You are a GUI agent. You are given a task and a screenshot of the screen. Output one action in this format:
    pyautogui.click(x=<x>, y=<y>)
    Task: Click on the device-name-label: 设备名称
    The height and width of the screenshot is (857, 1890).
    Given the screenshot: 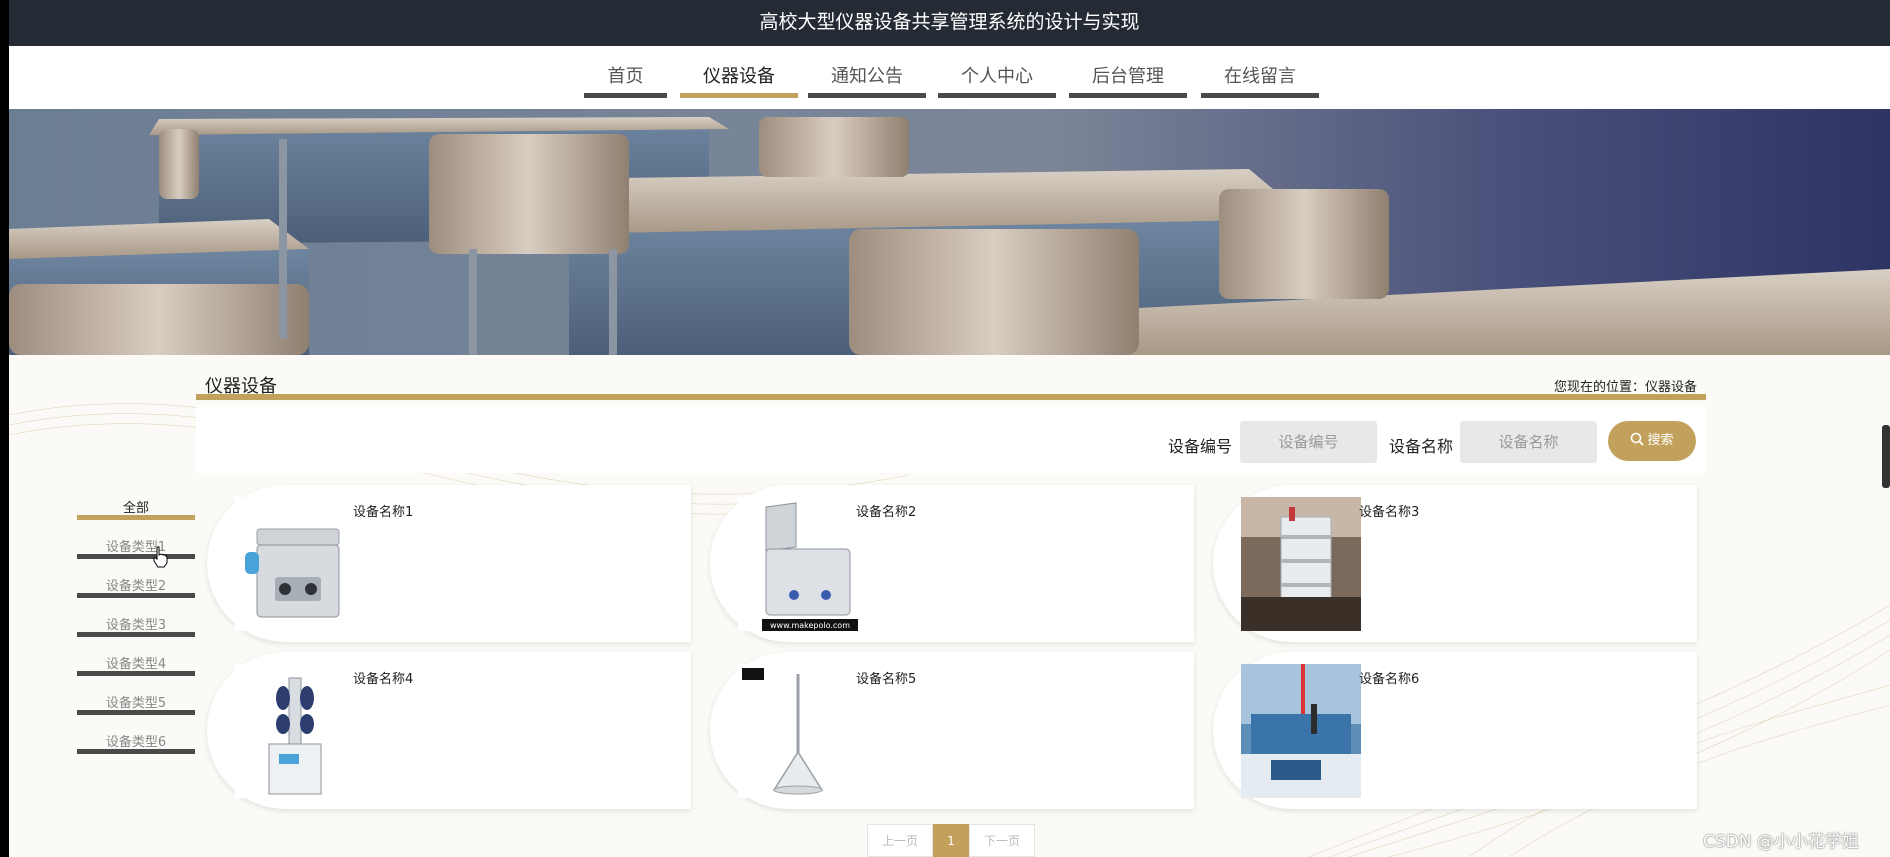 What is the action you would take?
    pyautogui.click(x=1421, y=446)
    